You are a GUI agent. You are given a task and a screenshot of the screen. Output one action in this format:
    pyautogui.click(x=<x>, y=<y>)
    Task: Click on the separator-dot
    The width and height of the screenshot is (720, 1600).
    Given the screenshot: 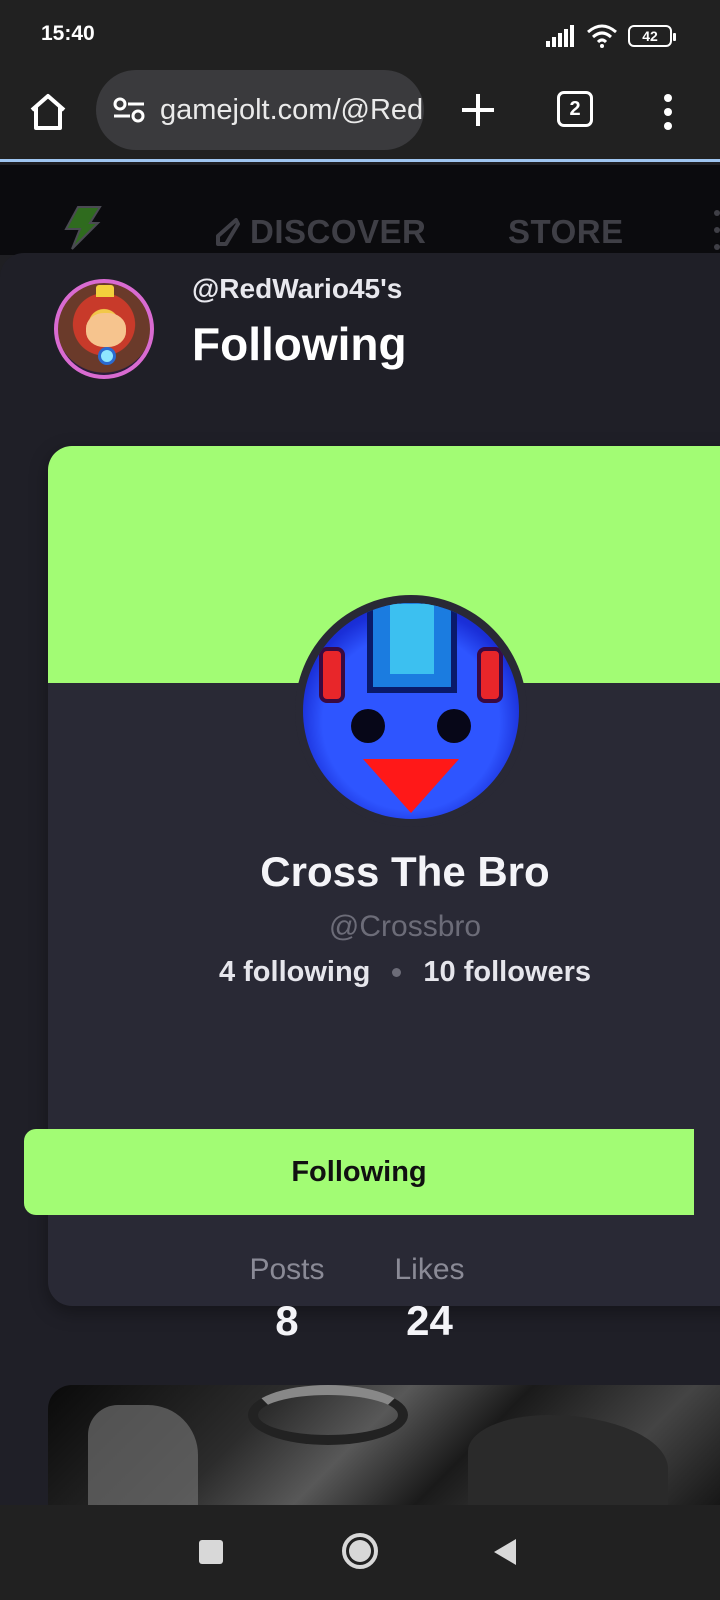 What is the action you would take?
    pyautogui.click(x=397, y=972)
    